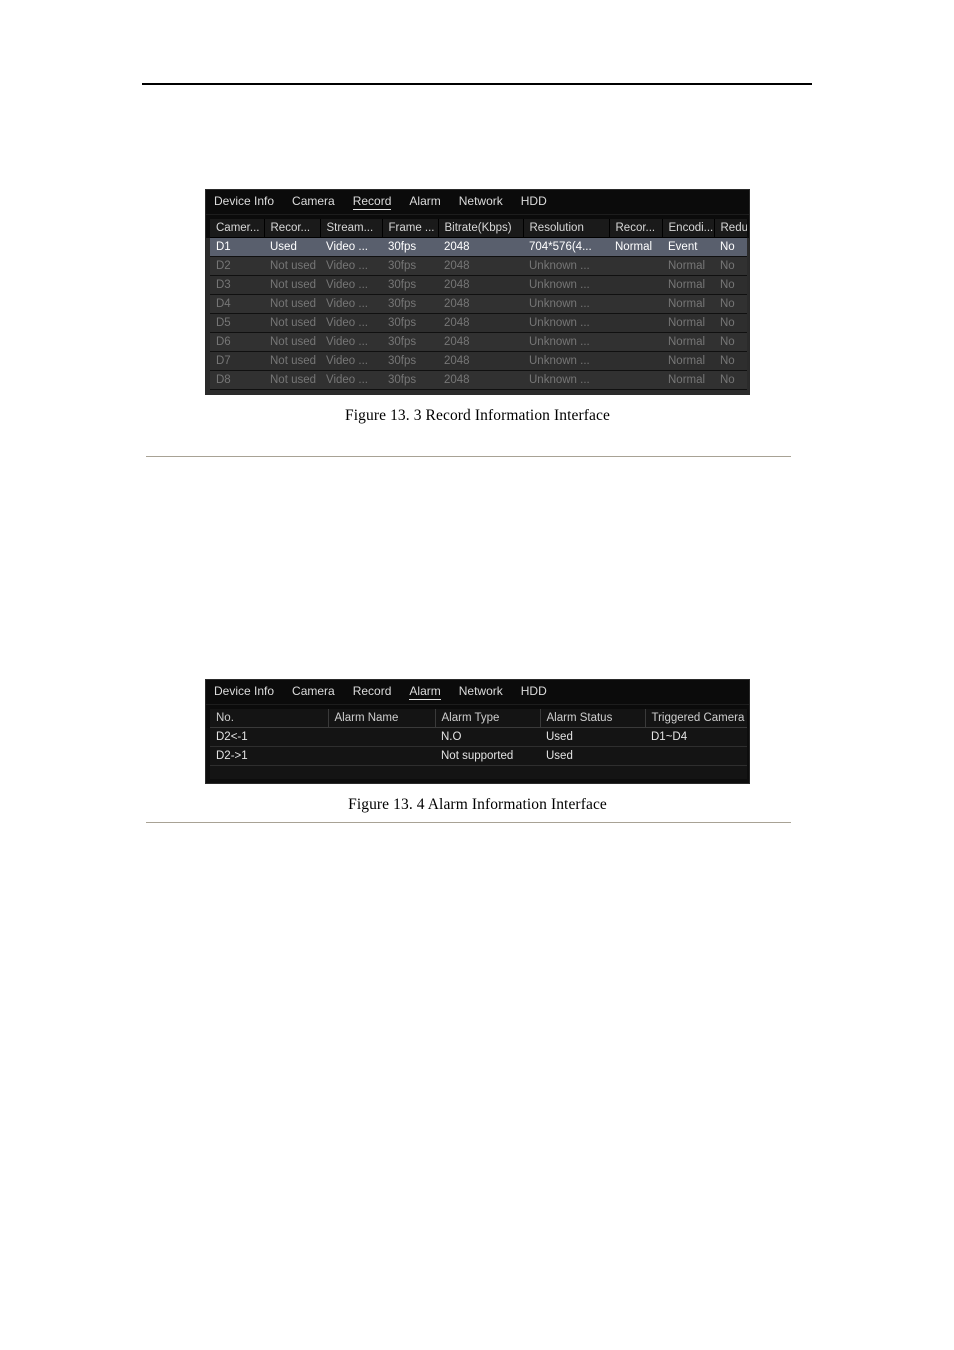 This screenshot has width=954, height=1350. Describe the element at coordinates (488, 718) in the screenshot. I see `col-alarm-type: Alarm Type` at that location.